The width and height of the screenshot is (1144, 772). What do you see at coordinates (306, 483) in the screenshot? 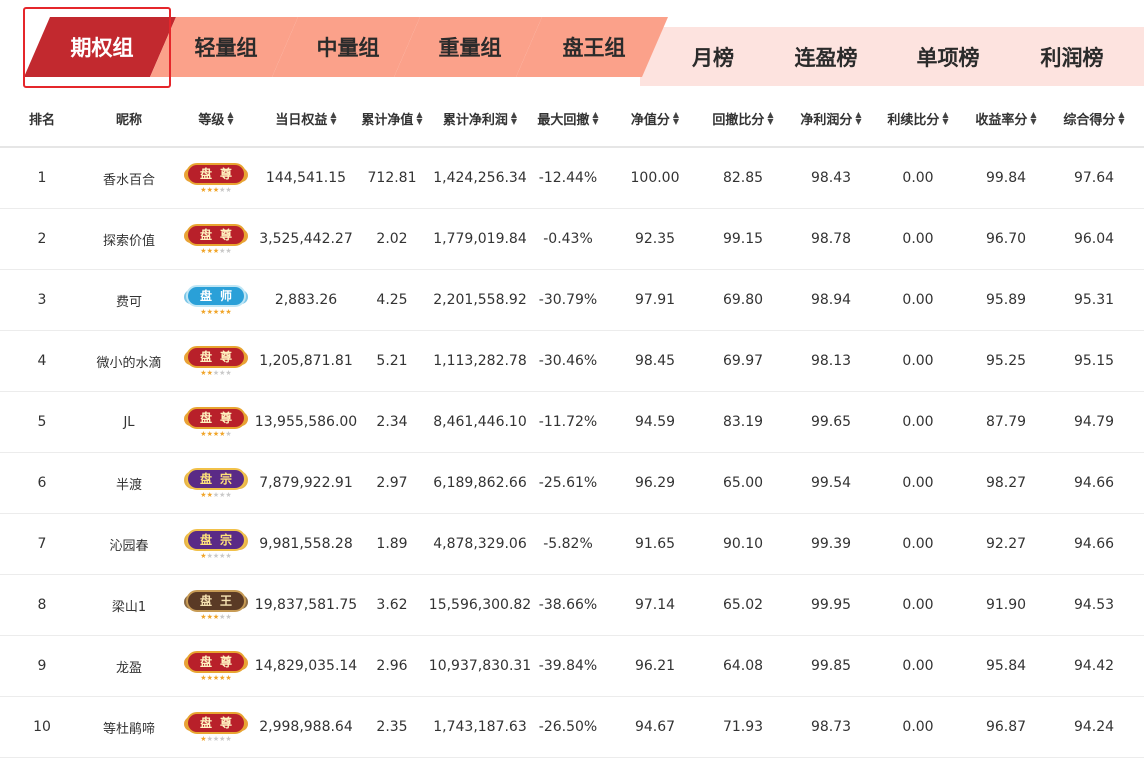
I see `cell-text: 7,879,922.91` at bounding box center [306, 483].